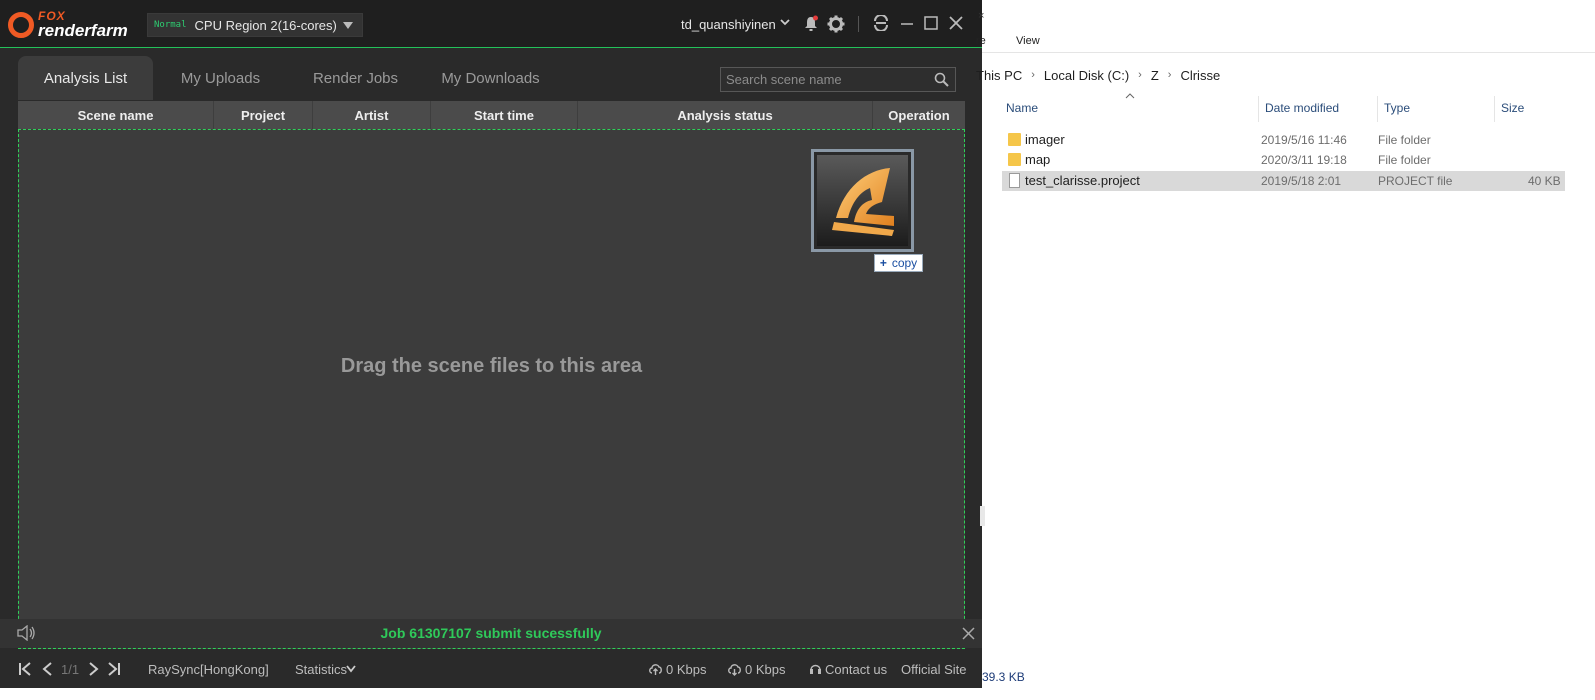  What do you see at coordinates (934, 669) in the screenshot?
I see `official-site-link: Official Site` at bounding box center [934, 669].